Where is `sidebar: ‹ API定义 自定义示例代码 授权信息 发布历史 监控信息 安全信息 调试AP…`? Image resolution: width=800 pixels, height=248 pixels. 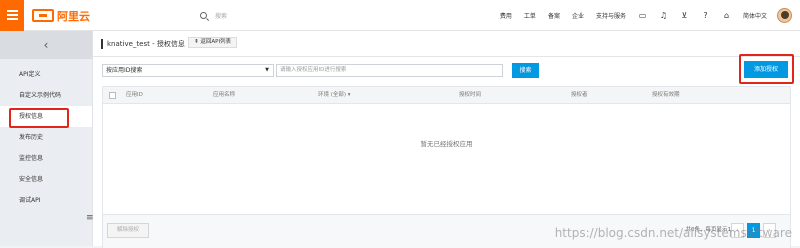
sidebar: ‹ API定义 自定义示例代码 授权信息 发布历史 监控信息 安全信息 调试AP… is located at coordinates (46, 138).